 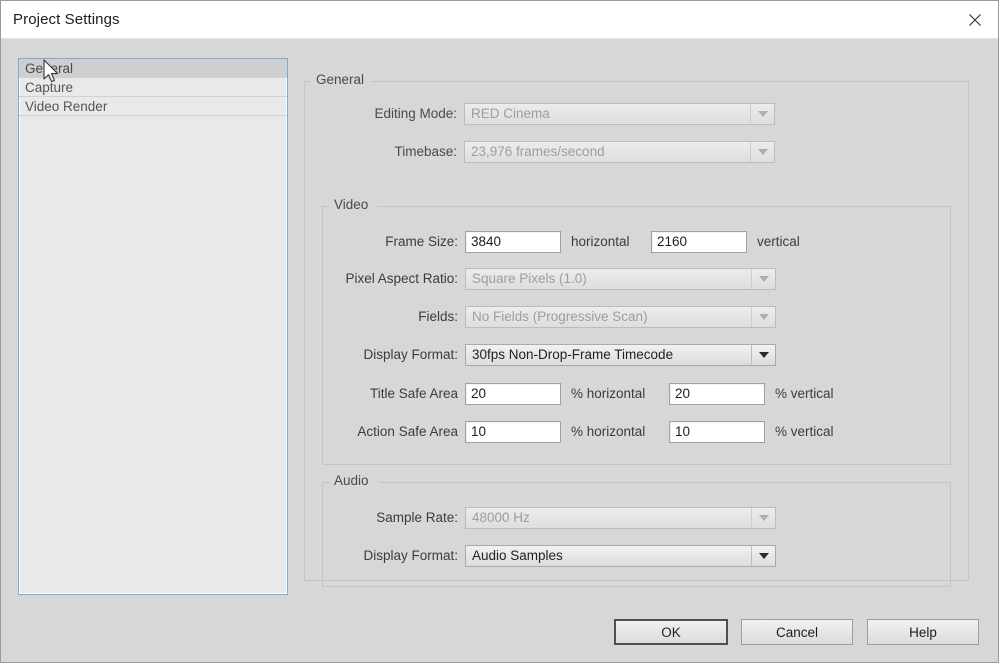 I want to click on audio-display-format-dropdown: Audio Samples, so click(x=620, y=556).